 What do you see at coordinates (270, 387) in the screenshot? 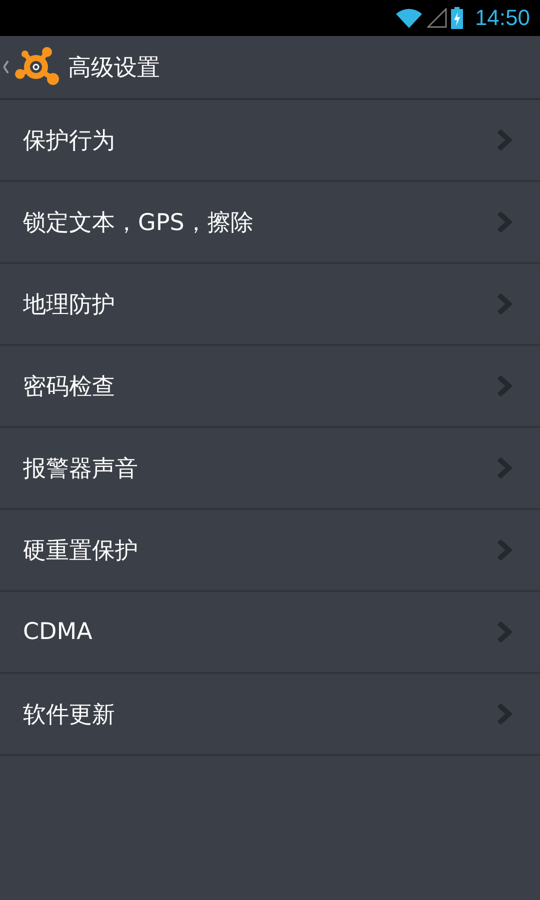
I see `settings-item: 密码检查` at bounding box center [270, 387].